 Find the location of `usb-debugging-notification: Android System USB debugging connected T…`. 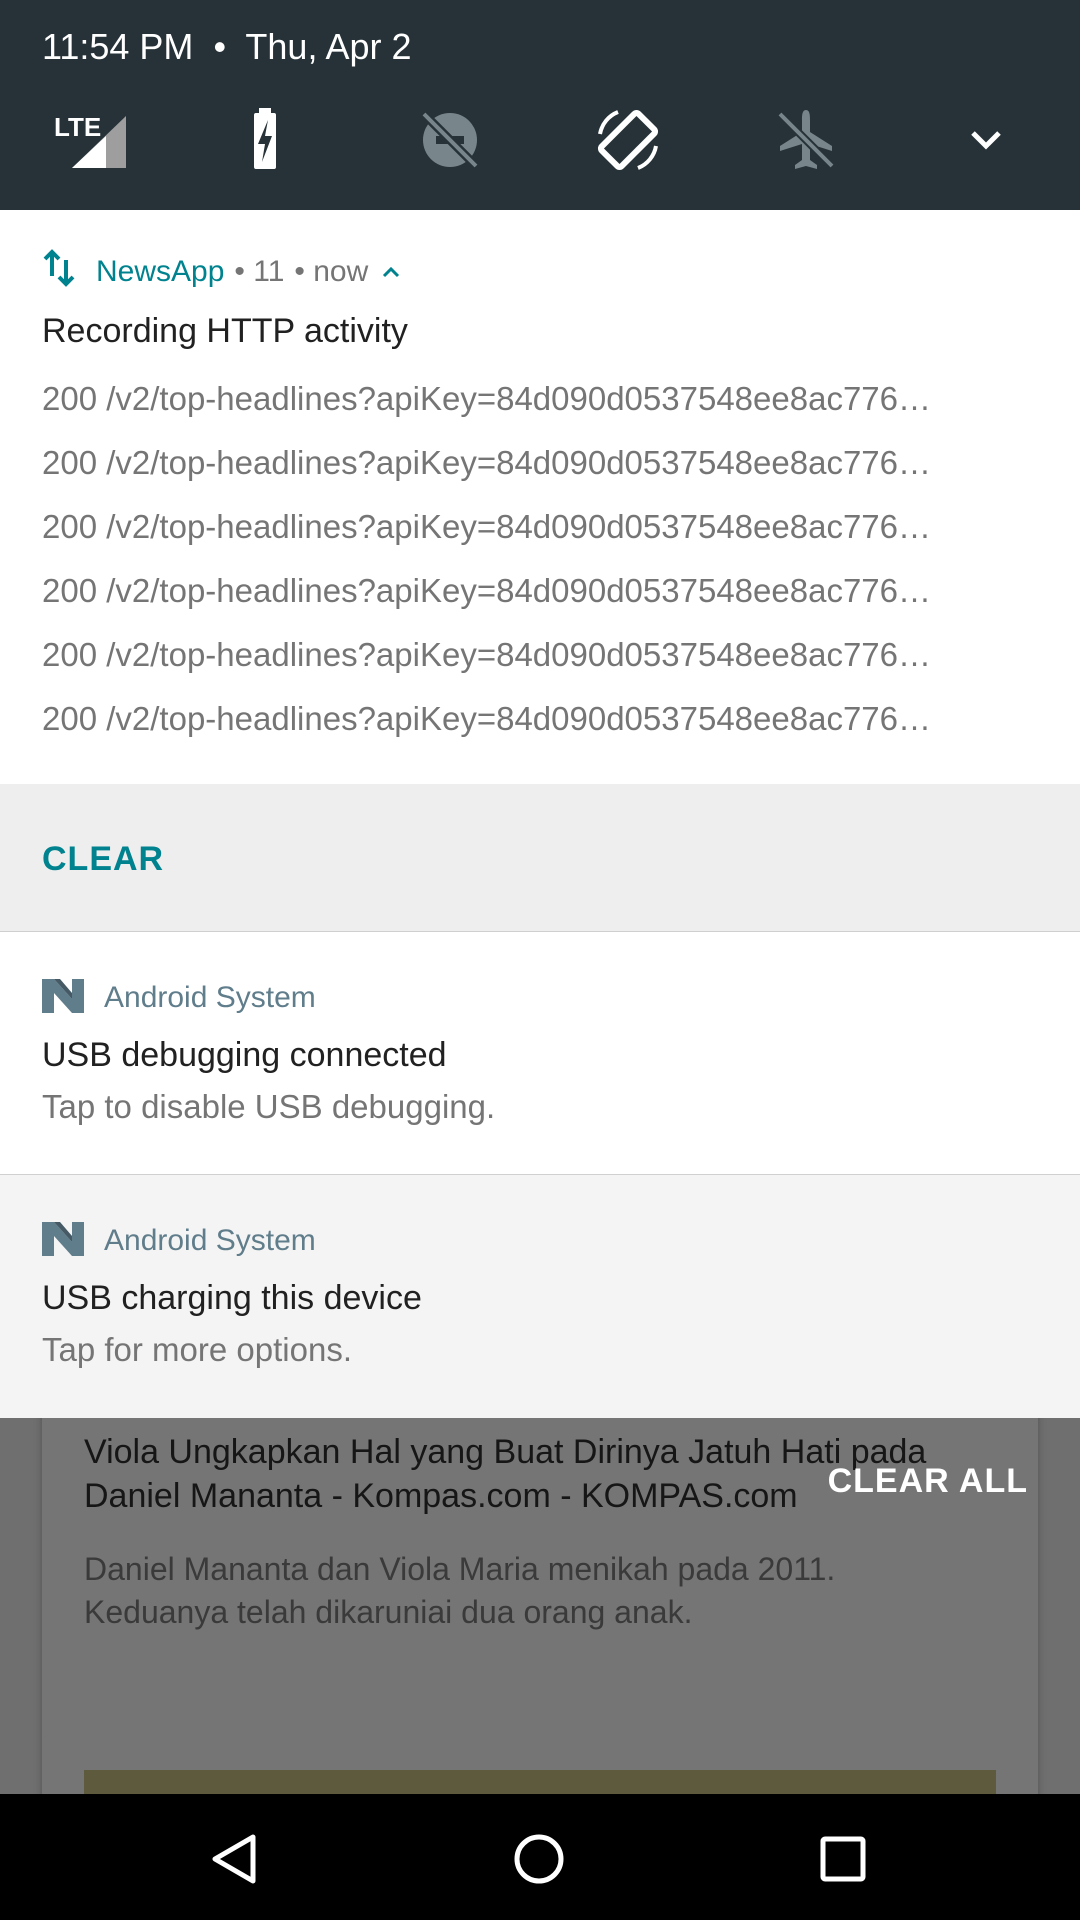

usb-debugging-notification: Android System USB debugging connected T… is located at coordinates (540, 1053).